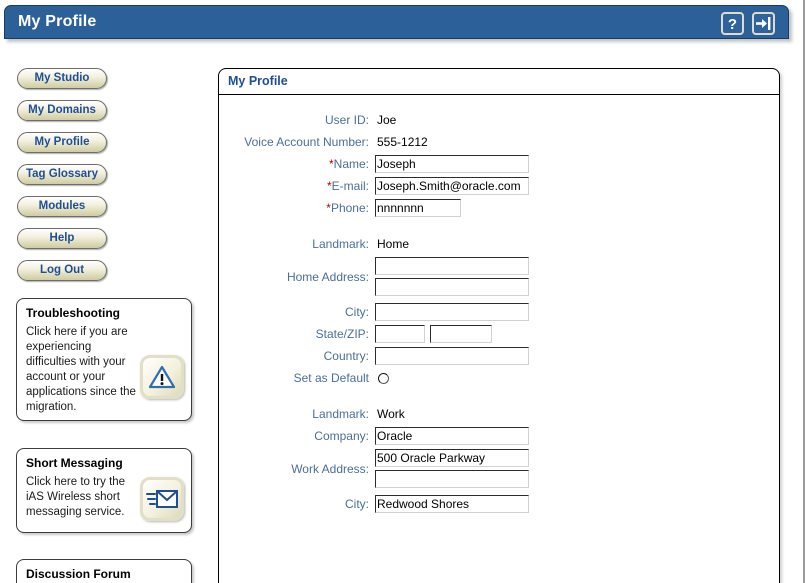 The height and width of the screenshot is (583, 805). What do you see at coordinates (62, 270) in the screenshot?
I see `sidebar-item-log-out: Log Out` at bounding box center [62, 270].